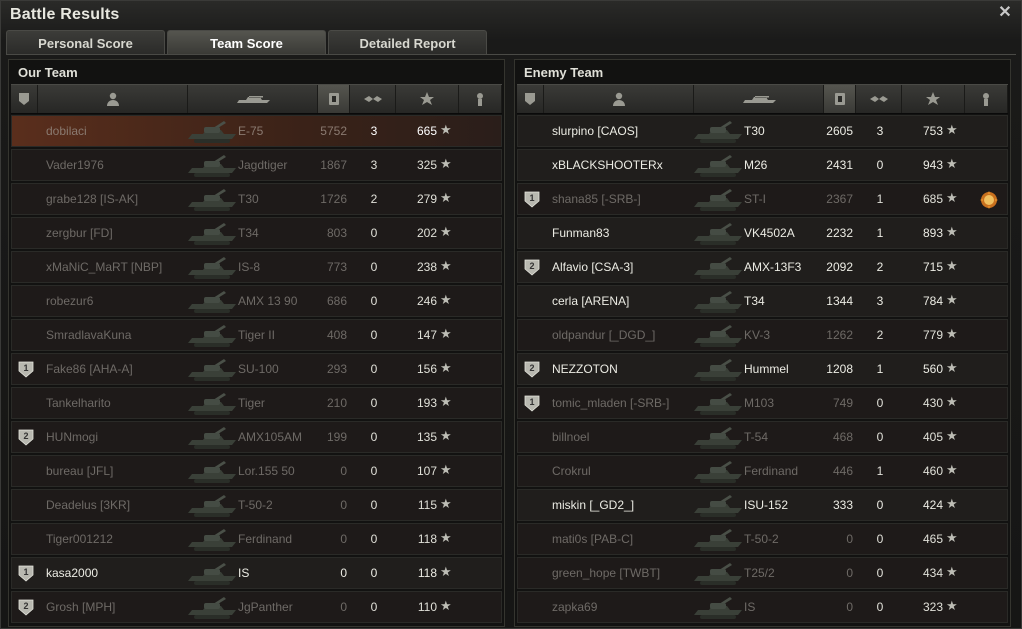 This screenshot has width=1022, height=629. What do you see at coordinates (762, 199) in the screenshot?
I see `player-row: 1 shana85 [-SRB-] ST-I 2367 1 685 ★` at bounding box center [762, 199].